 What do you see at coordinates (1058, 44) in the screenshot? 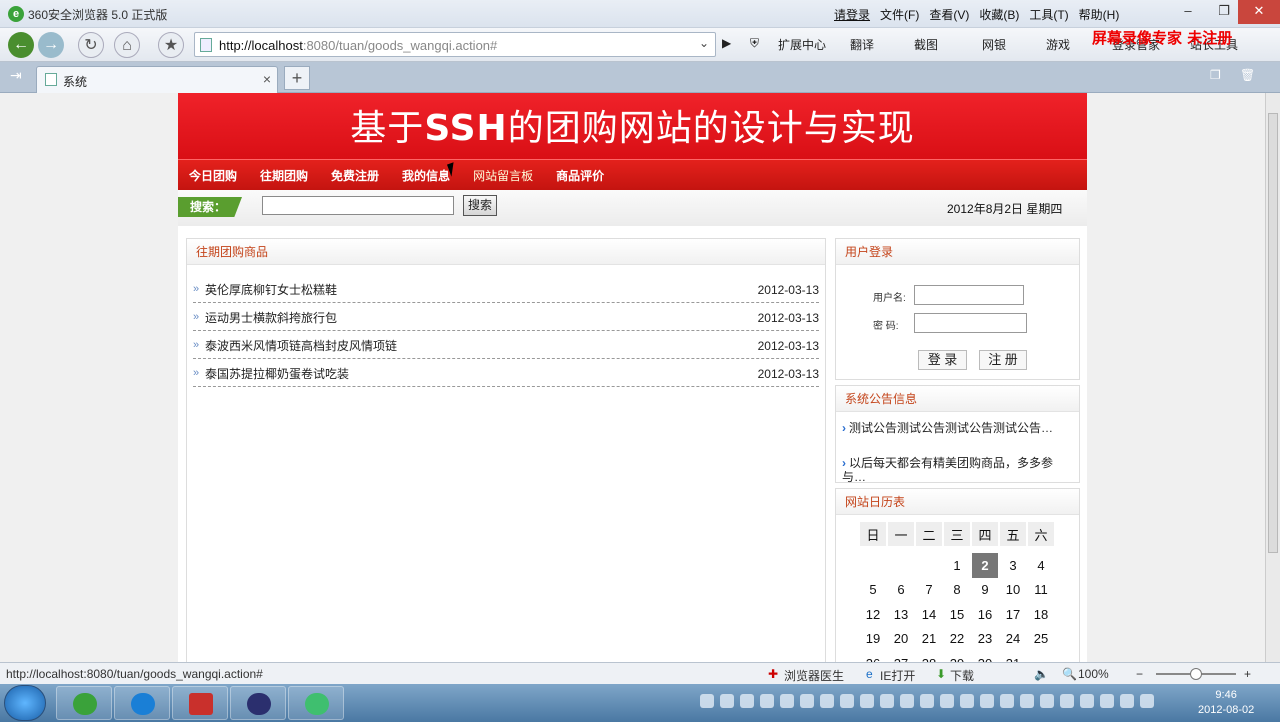
I see `games-button: 游戏` at bounding box center [1058, 44].